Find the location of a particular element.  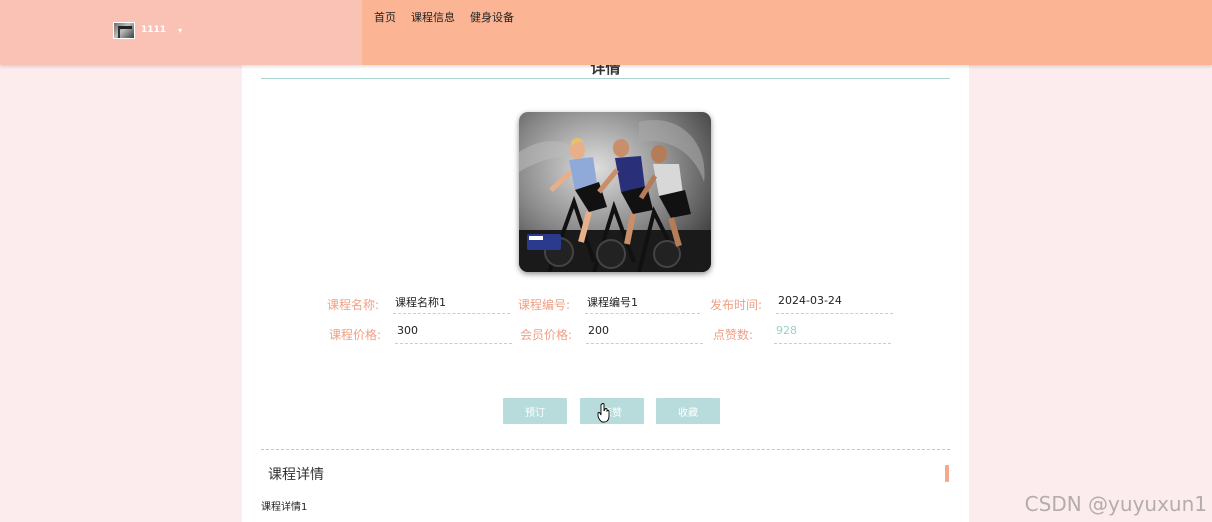

likes-label: 点赞数: is located at coordinates (732, 335).